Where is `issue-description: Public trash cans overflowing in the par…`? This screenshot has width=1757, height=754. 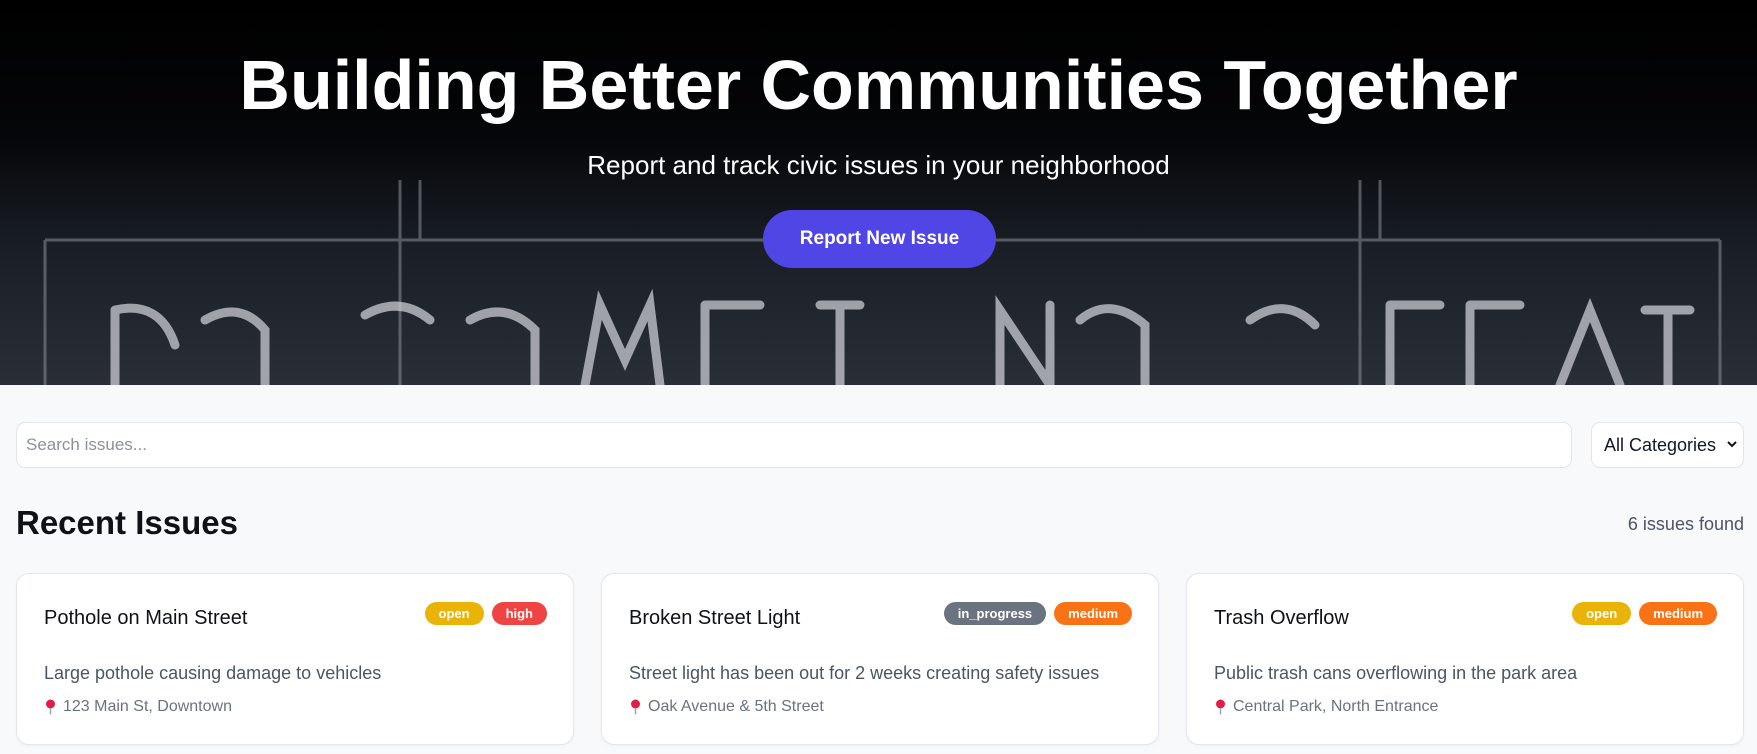 issue-description: Public trash cans overflowing in the par… is located at coordinates (1396, 673).